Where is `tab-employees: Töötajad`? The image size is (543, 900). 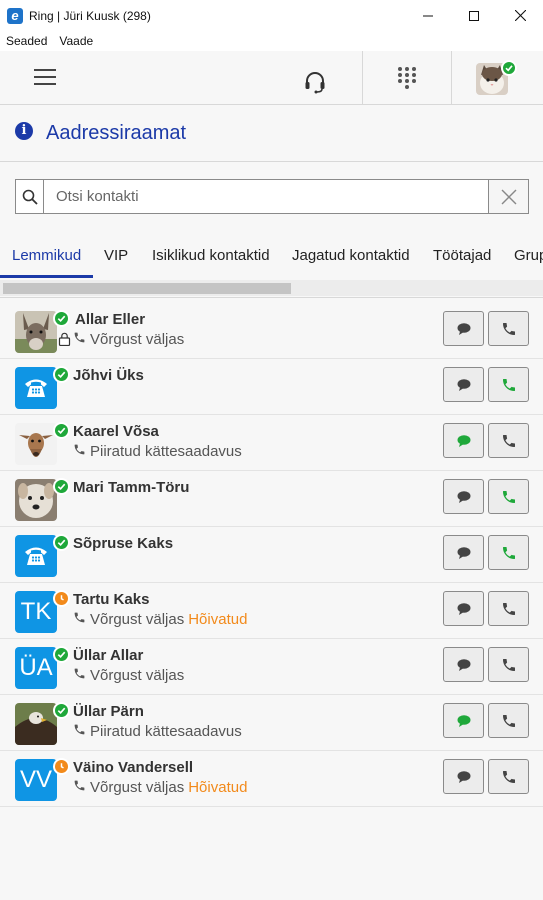
tab-employees: Töötajad is located at coordinates (462, 255).